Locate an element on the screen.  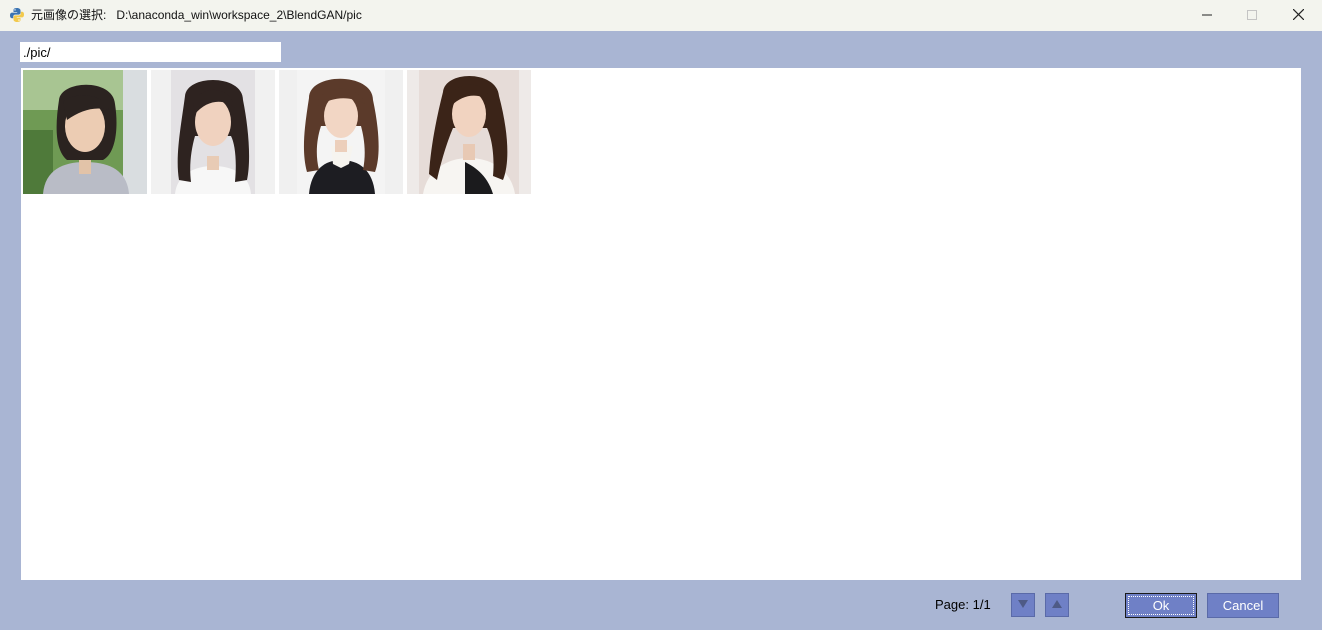
window-title-label: 元画像の選択: is located at coordinates (69, 15).